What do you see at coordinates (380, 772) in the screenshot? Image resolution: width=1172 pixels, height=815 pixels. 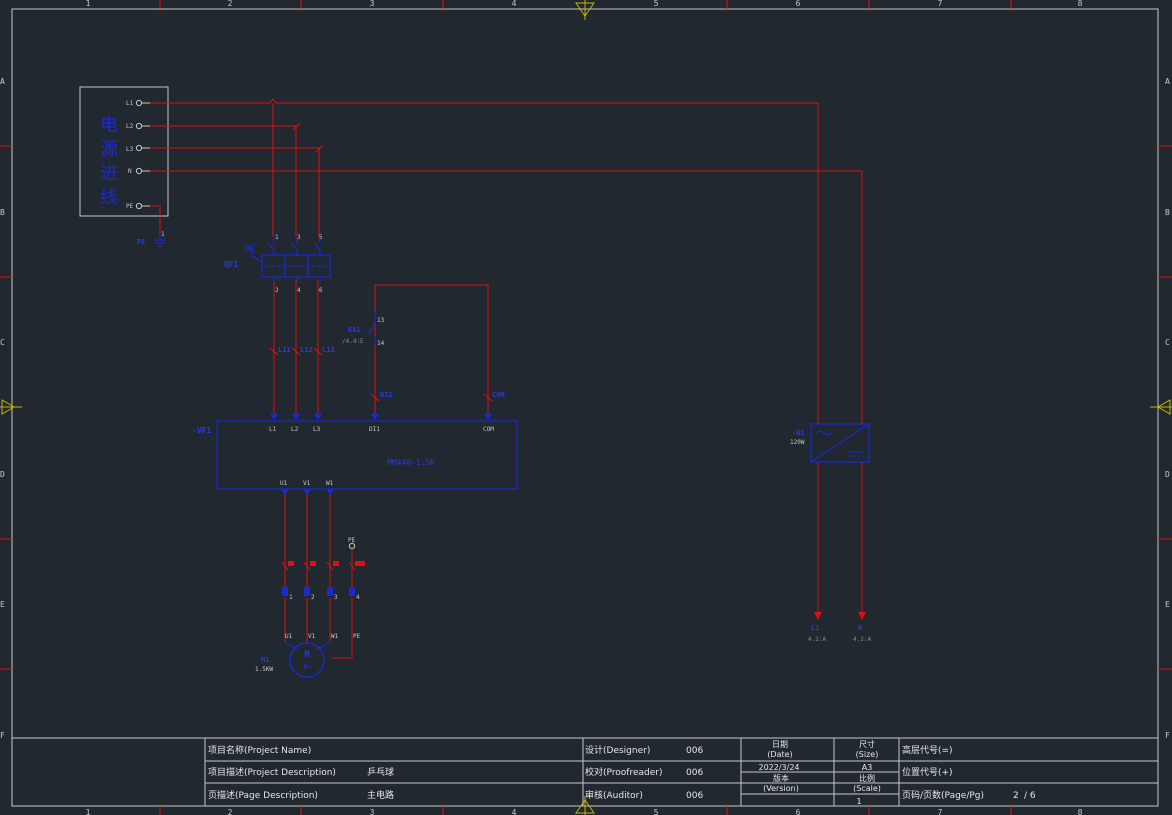 I see `project-desc-value: 乒乓球` at bounding box center [380, 772].